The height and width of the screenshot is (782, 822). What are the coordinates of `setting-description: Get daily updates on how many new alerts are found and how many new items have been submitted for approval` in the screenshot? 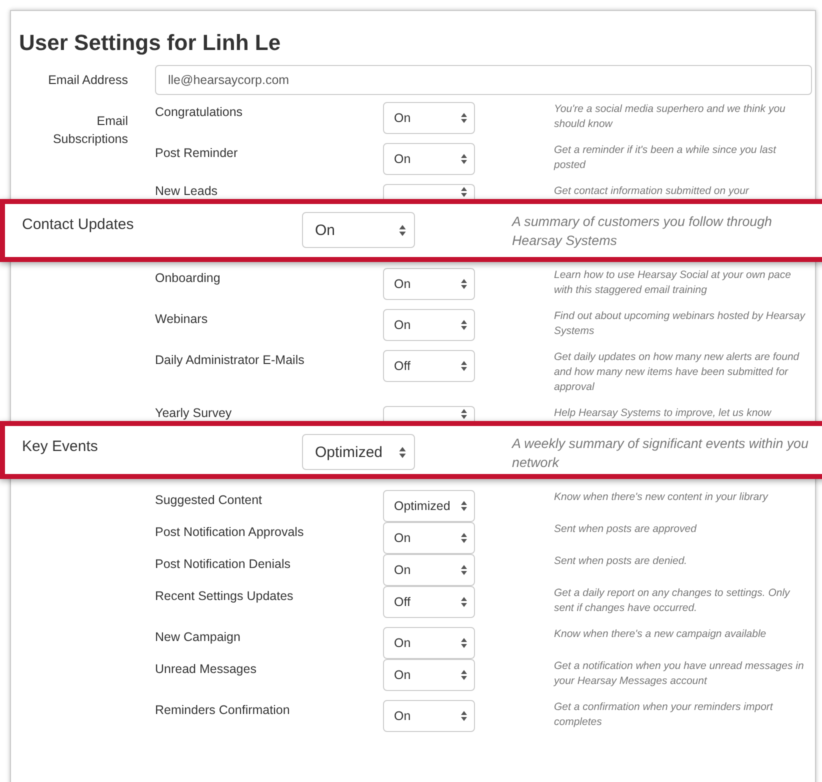 It's located at (677, 372).